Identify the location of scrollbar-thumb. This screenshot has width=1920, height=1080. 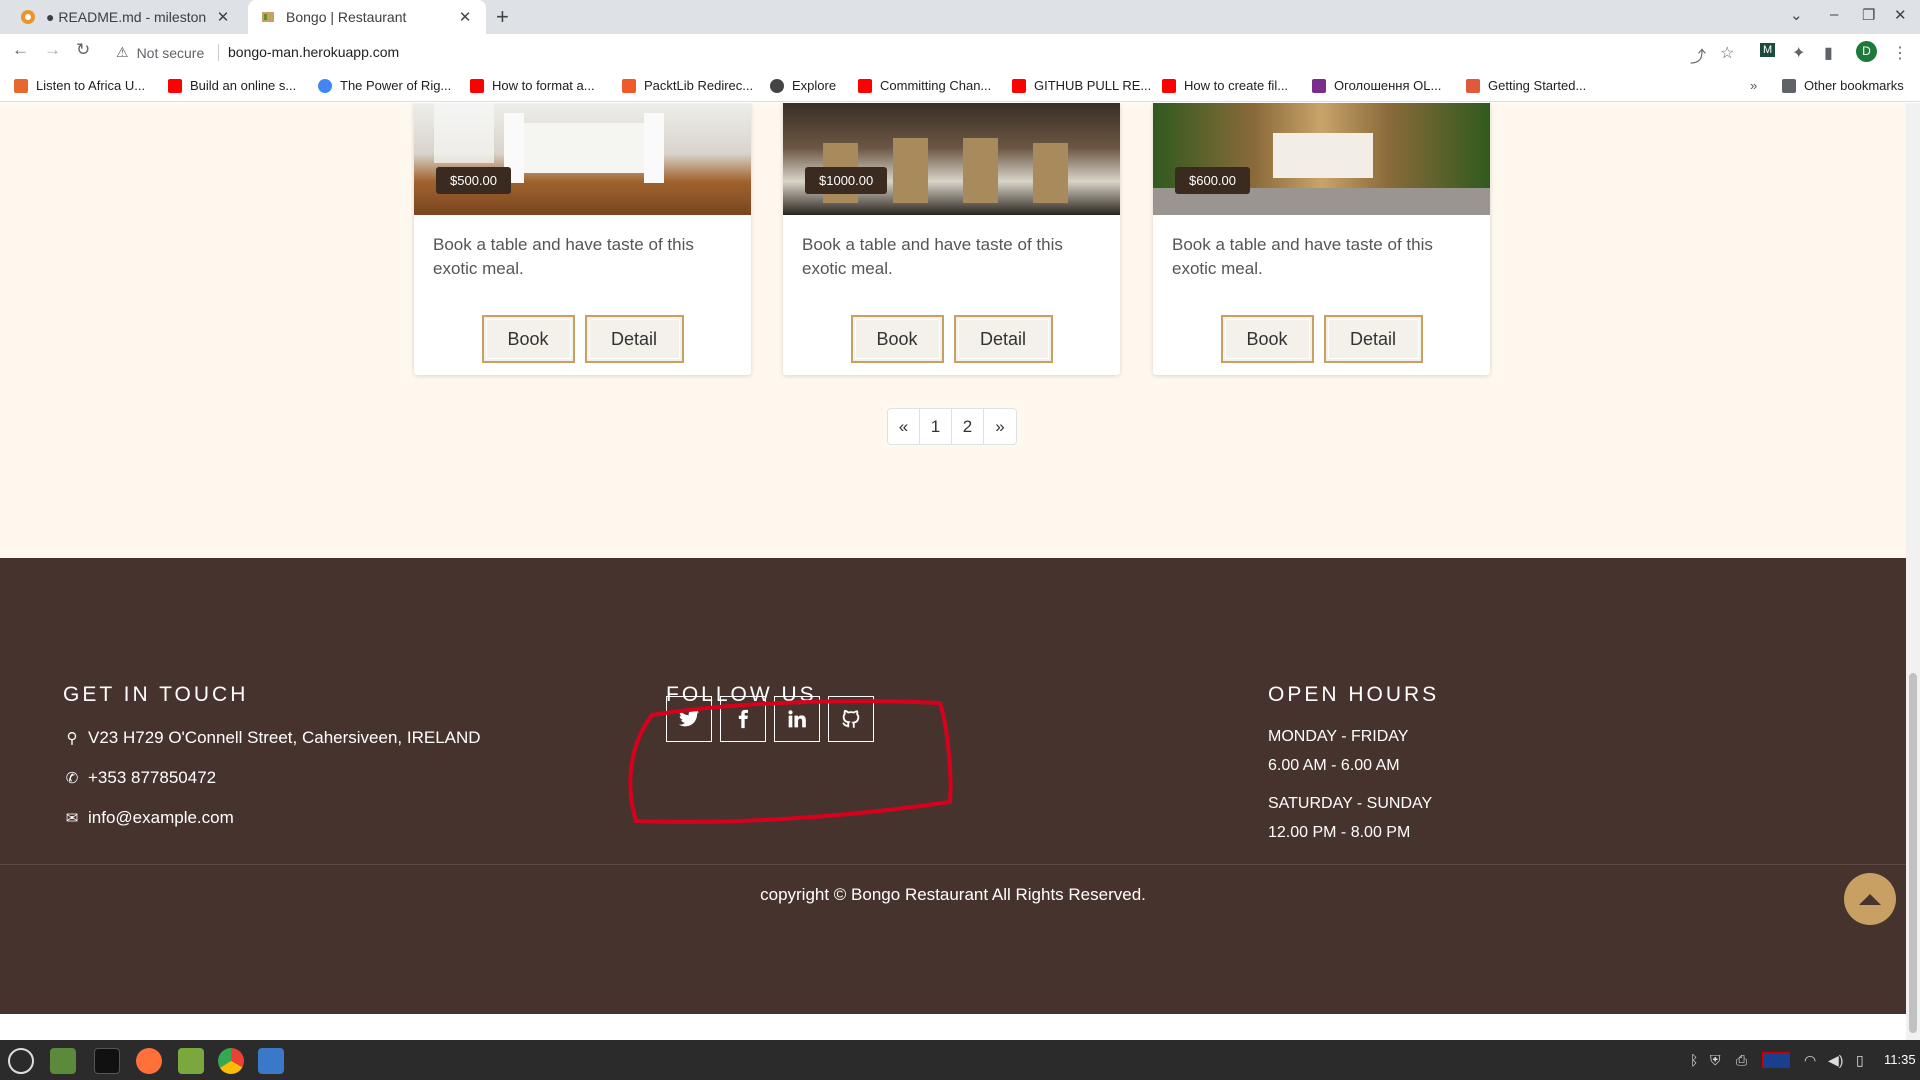
(1913, 853).